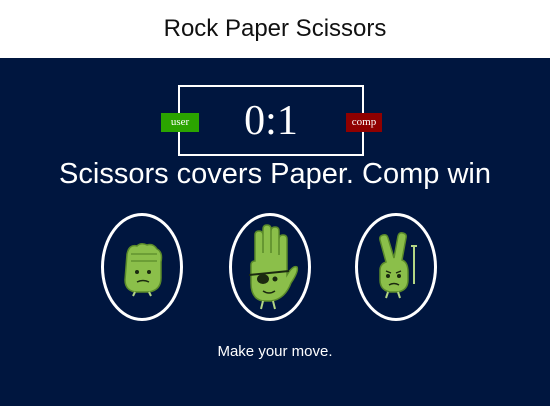 Image resolution: width=550 pixels, height=406 pixels. I want to click on scoreboard: 0:1, so click(271, 120).